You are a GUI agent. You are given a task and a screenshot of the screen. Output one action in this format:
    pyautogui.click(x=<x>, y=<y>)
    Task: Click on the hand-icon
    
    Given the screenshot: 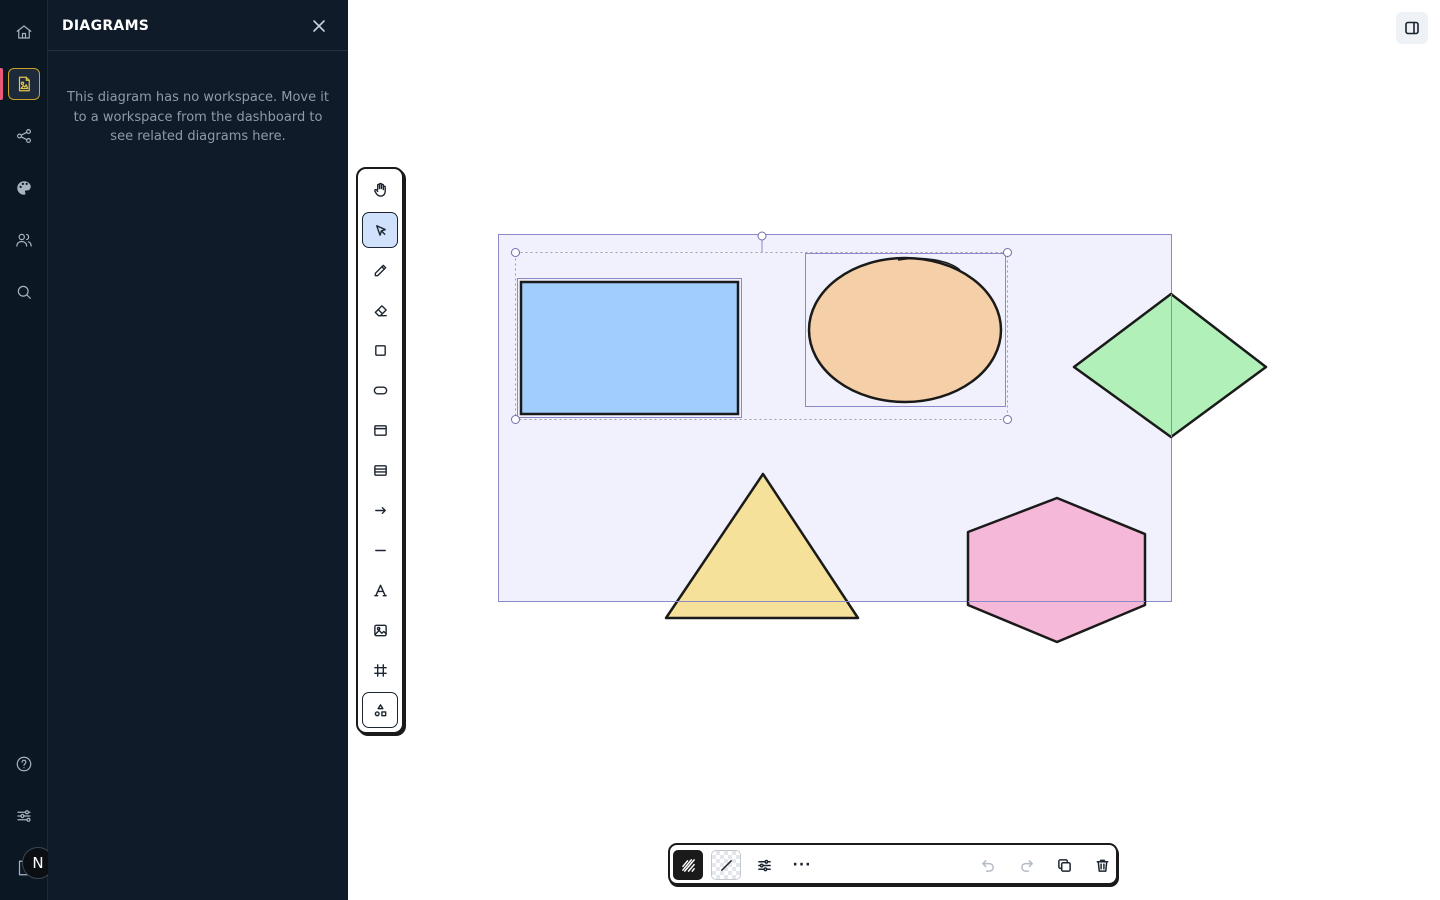 What is the action you would take?
    pyautogui.click(x=379, y=189)
    